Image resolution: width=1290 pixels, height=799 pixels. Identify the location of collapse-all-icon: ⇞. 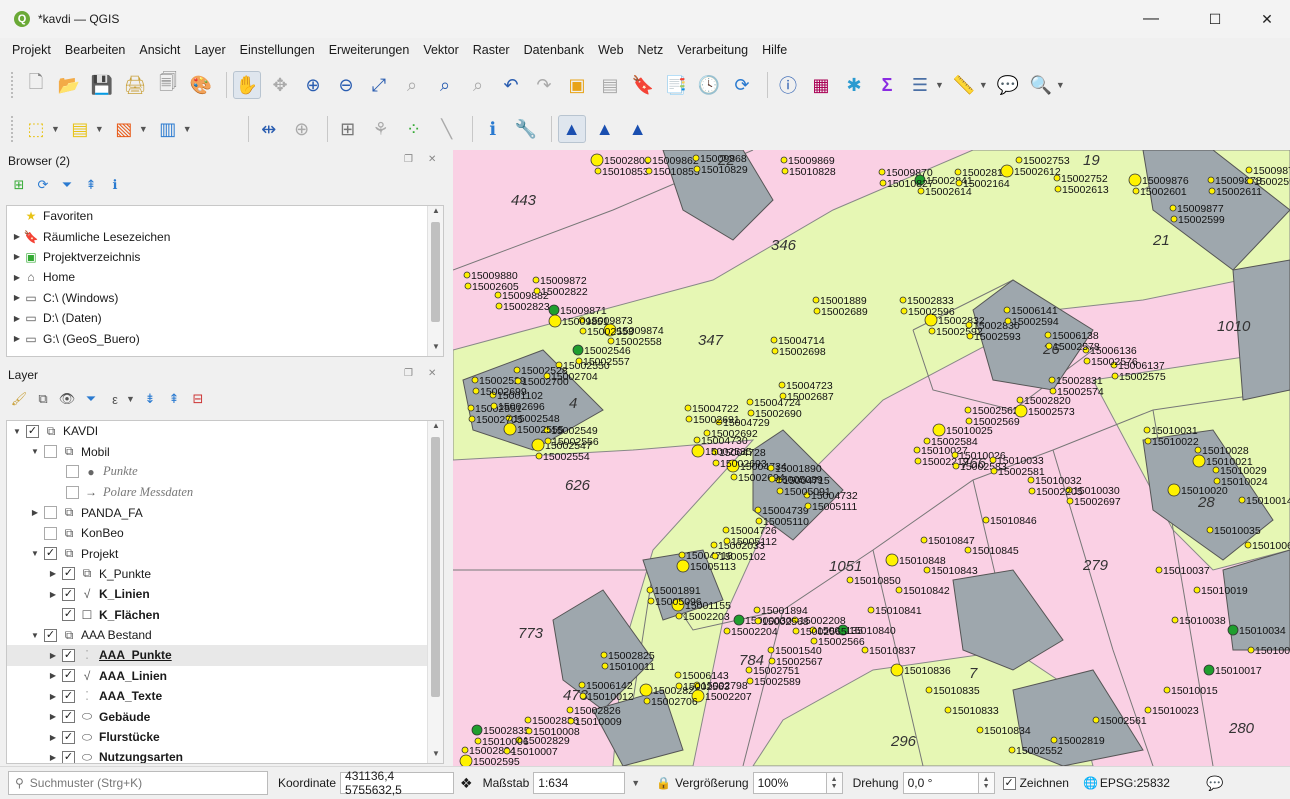
(91, 185).